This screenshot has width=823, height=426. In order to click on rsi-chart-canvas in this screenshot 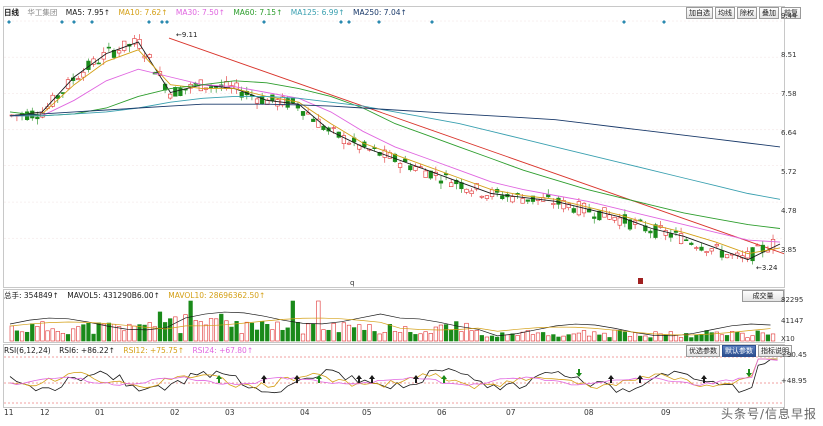, I will do `click(394, 376)`.